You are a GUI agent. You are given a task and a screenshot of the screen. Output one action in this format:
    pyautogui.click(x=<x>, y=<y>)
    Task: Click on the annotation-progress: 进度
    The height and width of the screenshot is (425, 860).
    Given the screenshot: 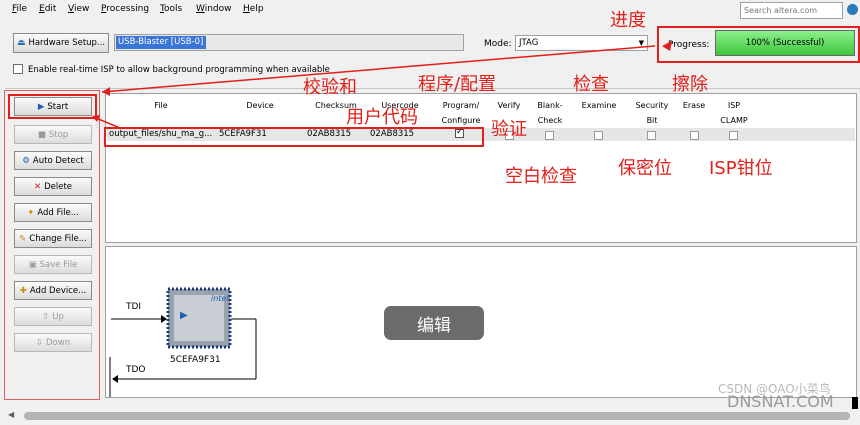 What is the action you would take?
    pyautogui.click(x=628, y=20)
    